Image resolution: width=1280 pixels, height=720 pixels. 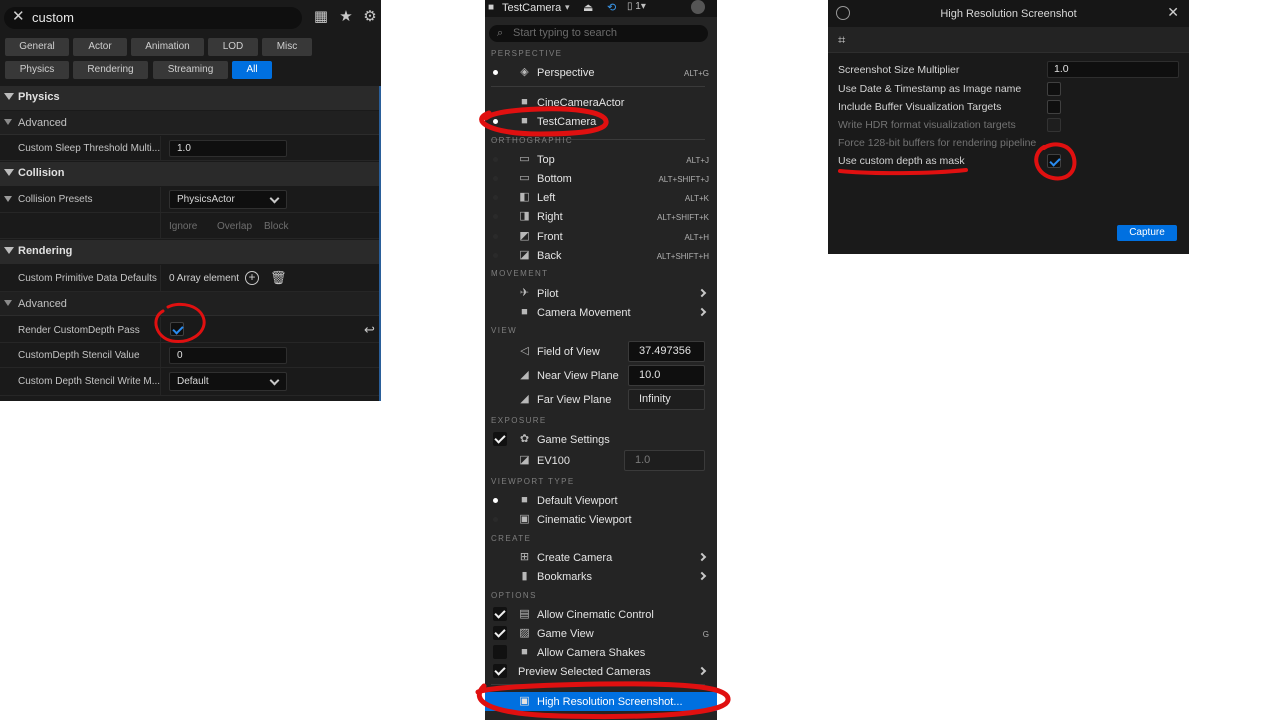 What do you see at coordinates (190, 330) in the screenshot?
I see `property-row-render-custom-depth: Render CustomDepth Pass ↩` at bounding box center [190, 330].